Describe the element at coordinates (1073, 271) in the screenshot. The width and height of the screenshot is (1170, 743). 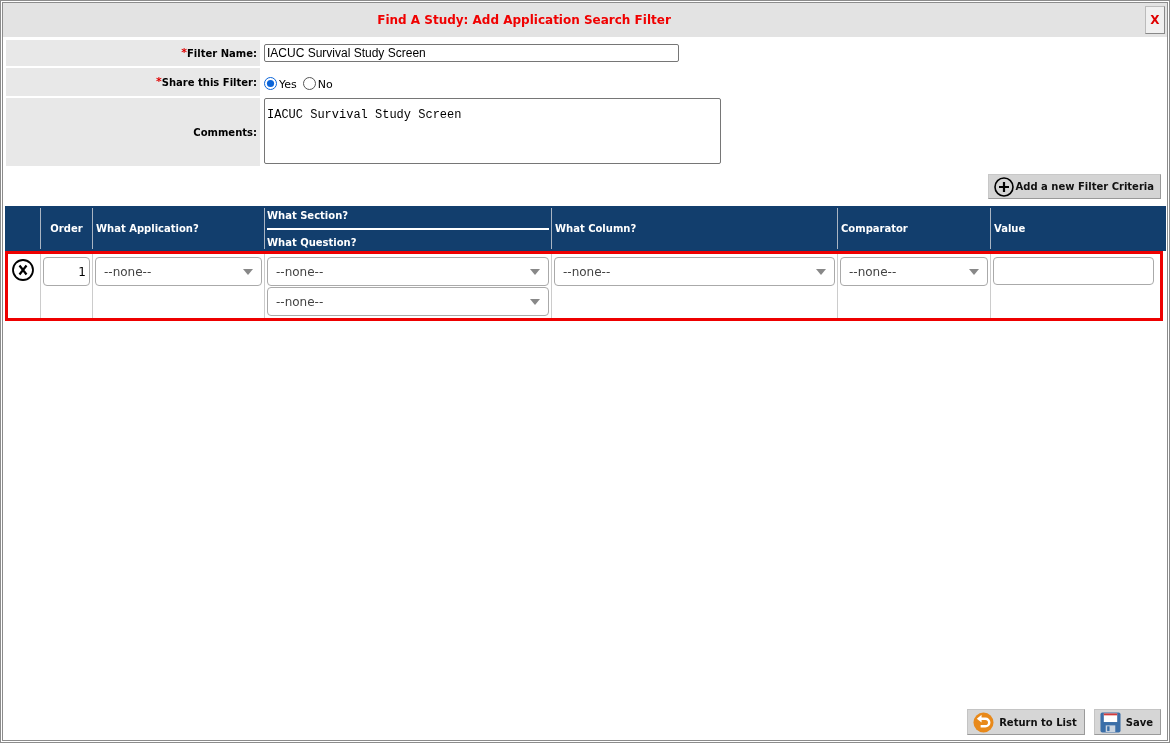
I see `value-field` at that location.